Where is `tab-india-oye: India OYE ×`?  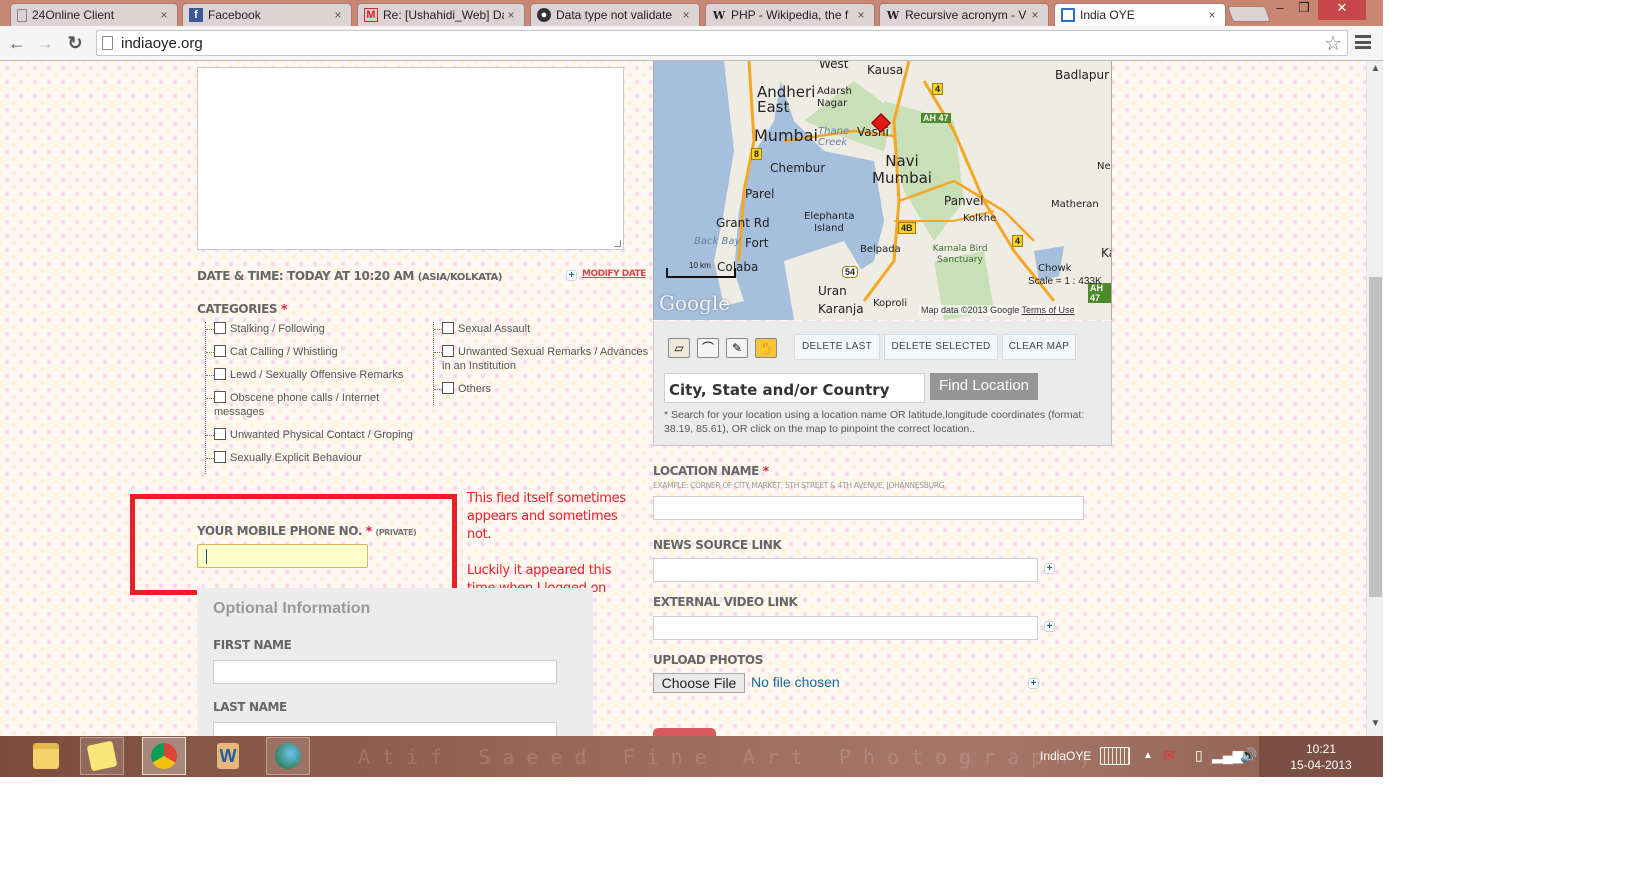
tab-india-oye: India OYE × is located at coordinates (1140, 14).